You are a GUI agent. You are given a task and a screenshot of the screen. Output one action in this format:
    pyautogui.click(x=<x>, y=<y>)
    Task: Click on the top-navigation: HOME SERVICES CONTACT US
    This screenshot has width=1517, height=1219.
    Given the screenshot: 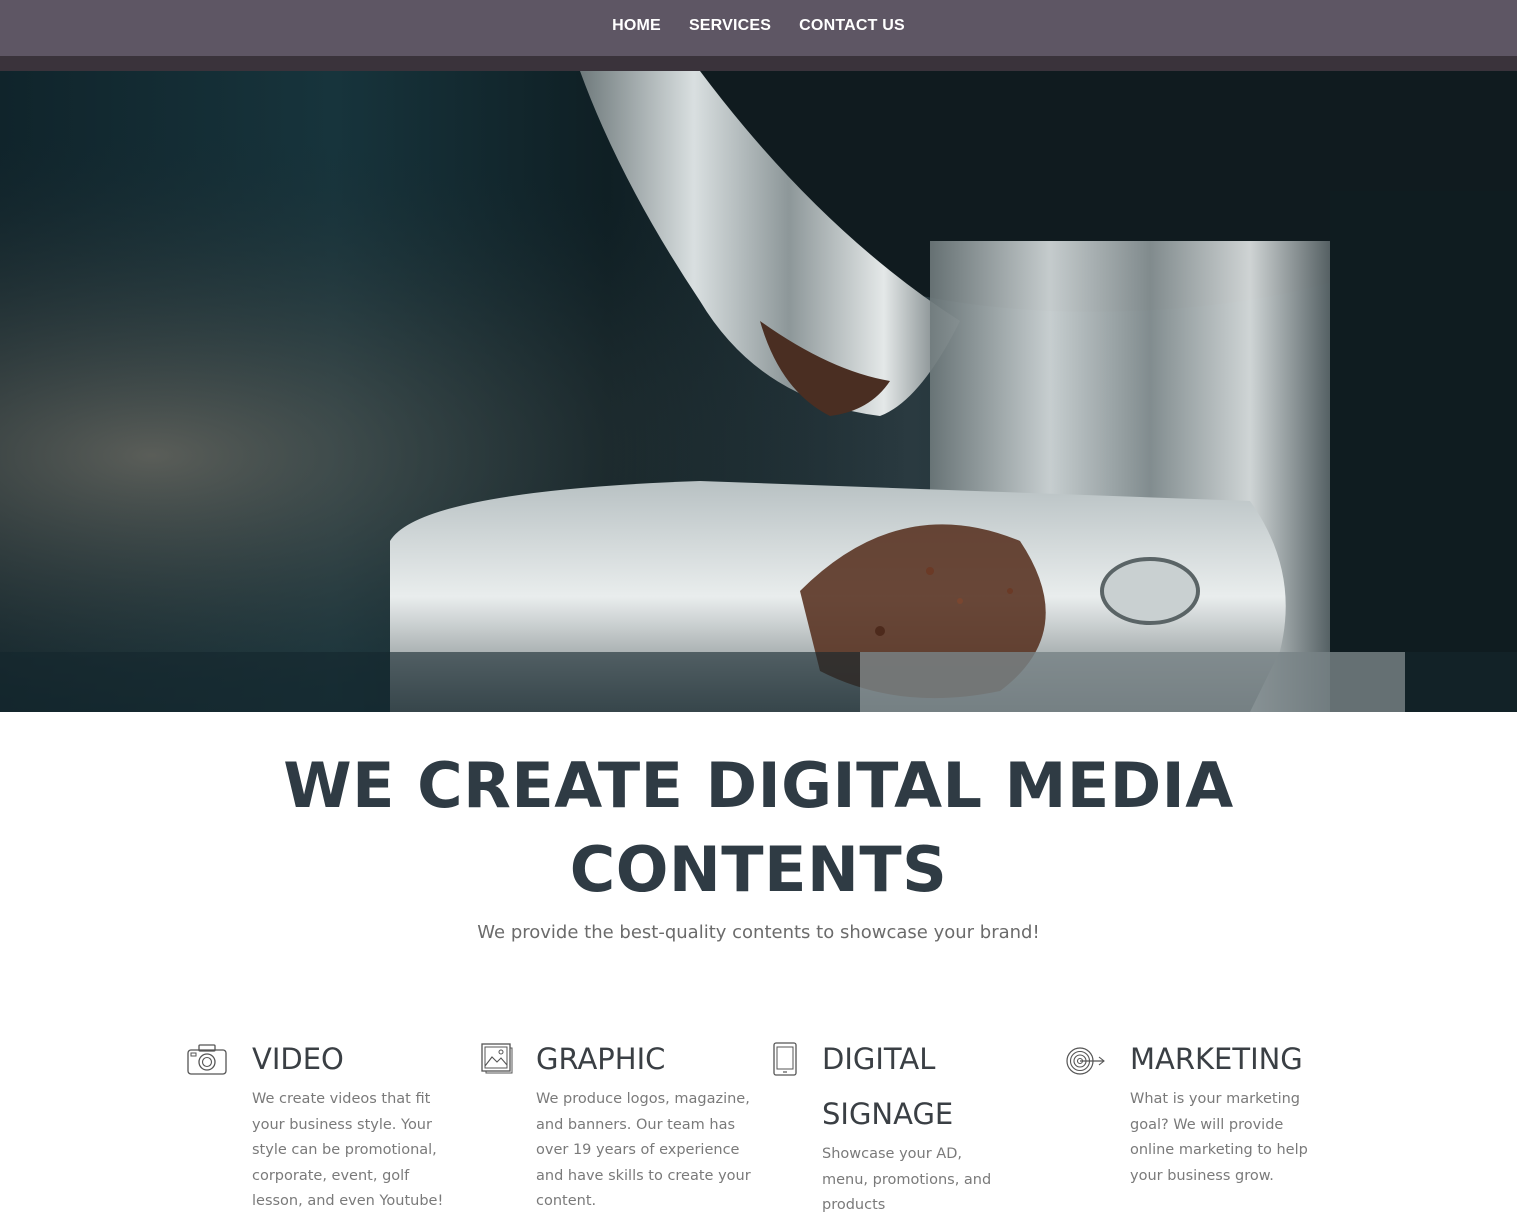 What is the action you would take?
    pyautogui.click(x=758, y=28)
    